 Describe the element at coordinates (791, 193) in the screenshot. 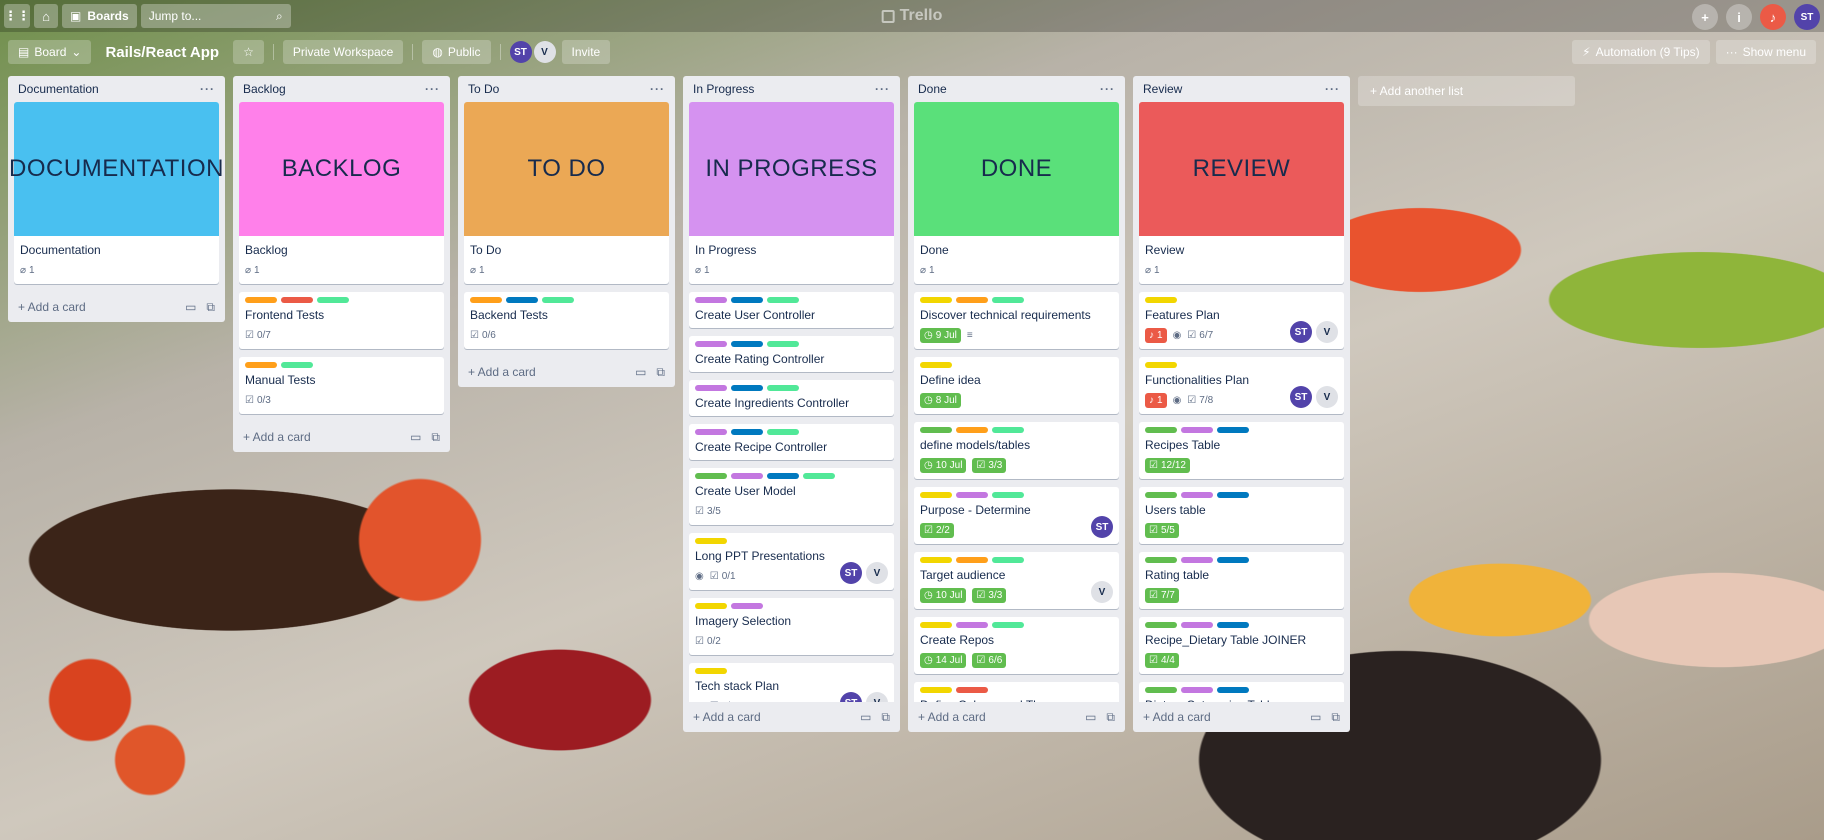

I see `card: IN PROGRESS In Progress ⌀ 1` at that location.